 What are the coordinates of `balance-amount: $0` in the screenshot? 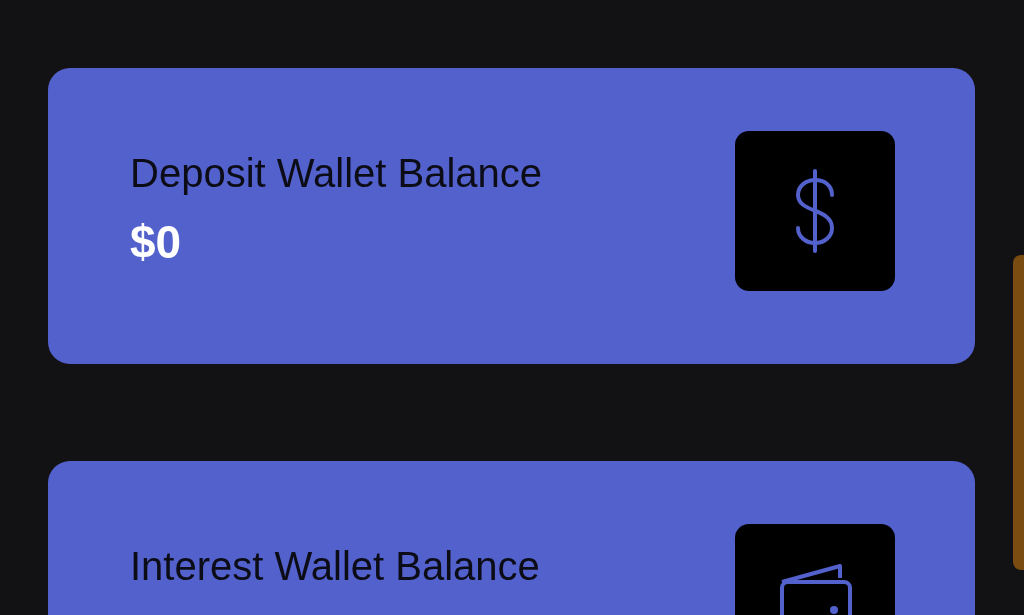 It's located at (156, 242).